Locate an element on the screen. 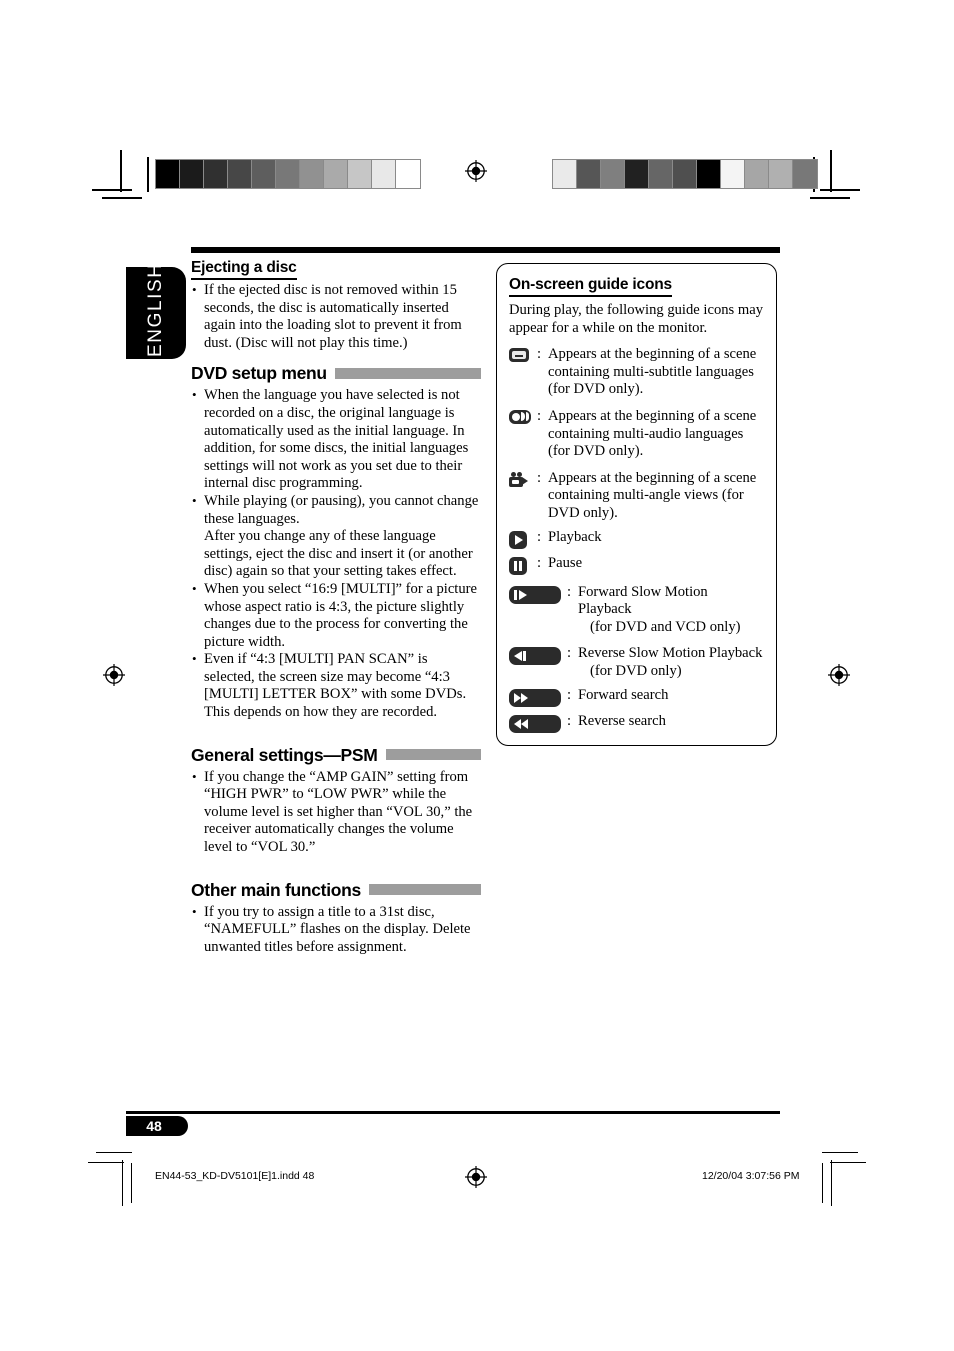 This screenshot has width=954, height=1351. crop-mark-top-left-inner-vertical is located at coordinates (148, 174).